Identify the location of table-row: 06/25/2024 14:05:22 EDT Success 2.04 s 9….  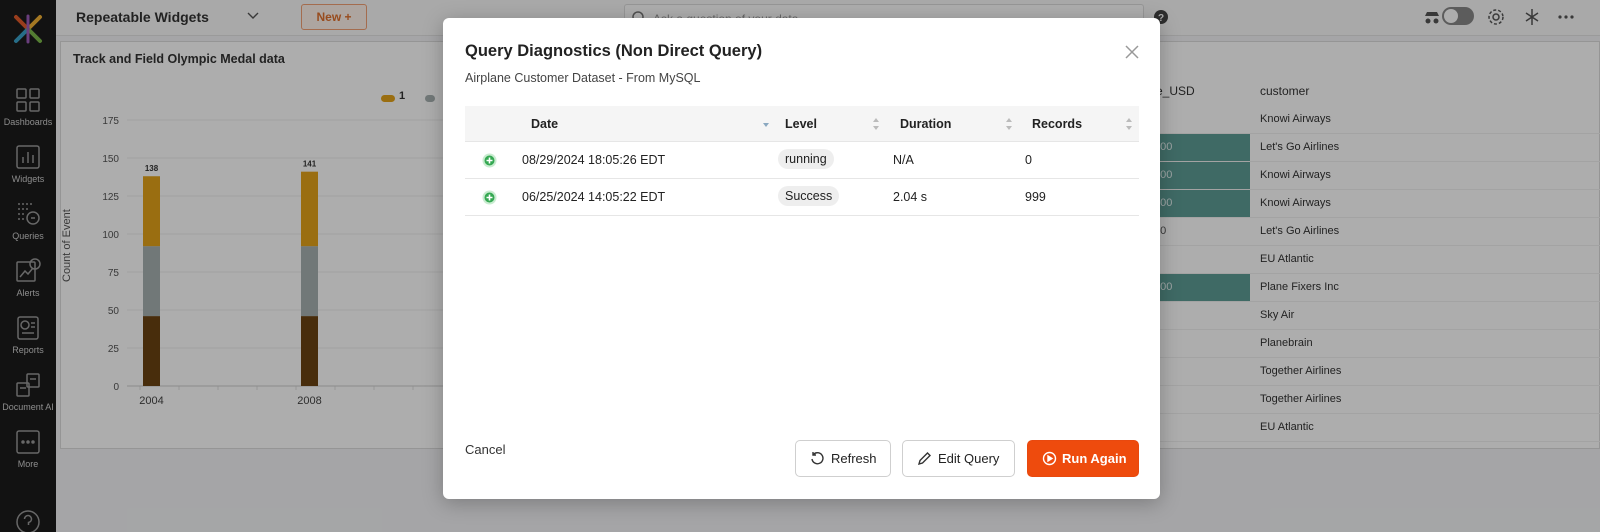
(802, 197).